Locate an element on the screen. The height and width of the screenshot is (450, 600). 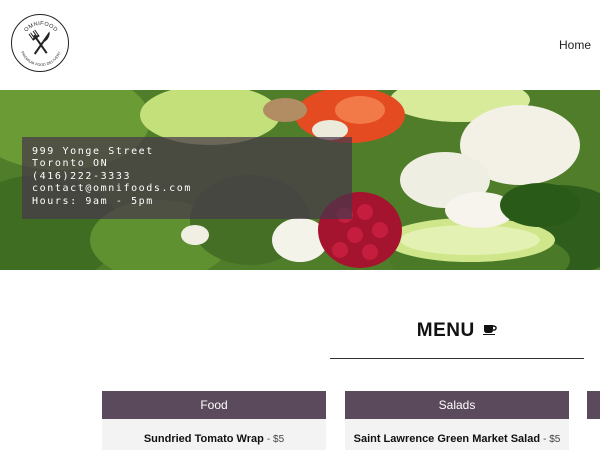
omnifood-logo: OMNIFOOD PREMIUM FOOD DELIVERY is located at coordinates (40, 43).